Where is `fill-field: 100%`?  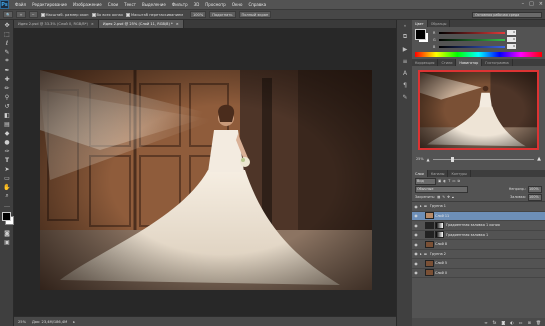 fill-field: 100% is located at coordinates (535, 197).